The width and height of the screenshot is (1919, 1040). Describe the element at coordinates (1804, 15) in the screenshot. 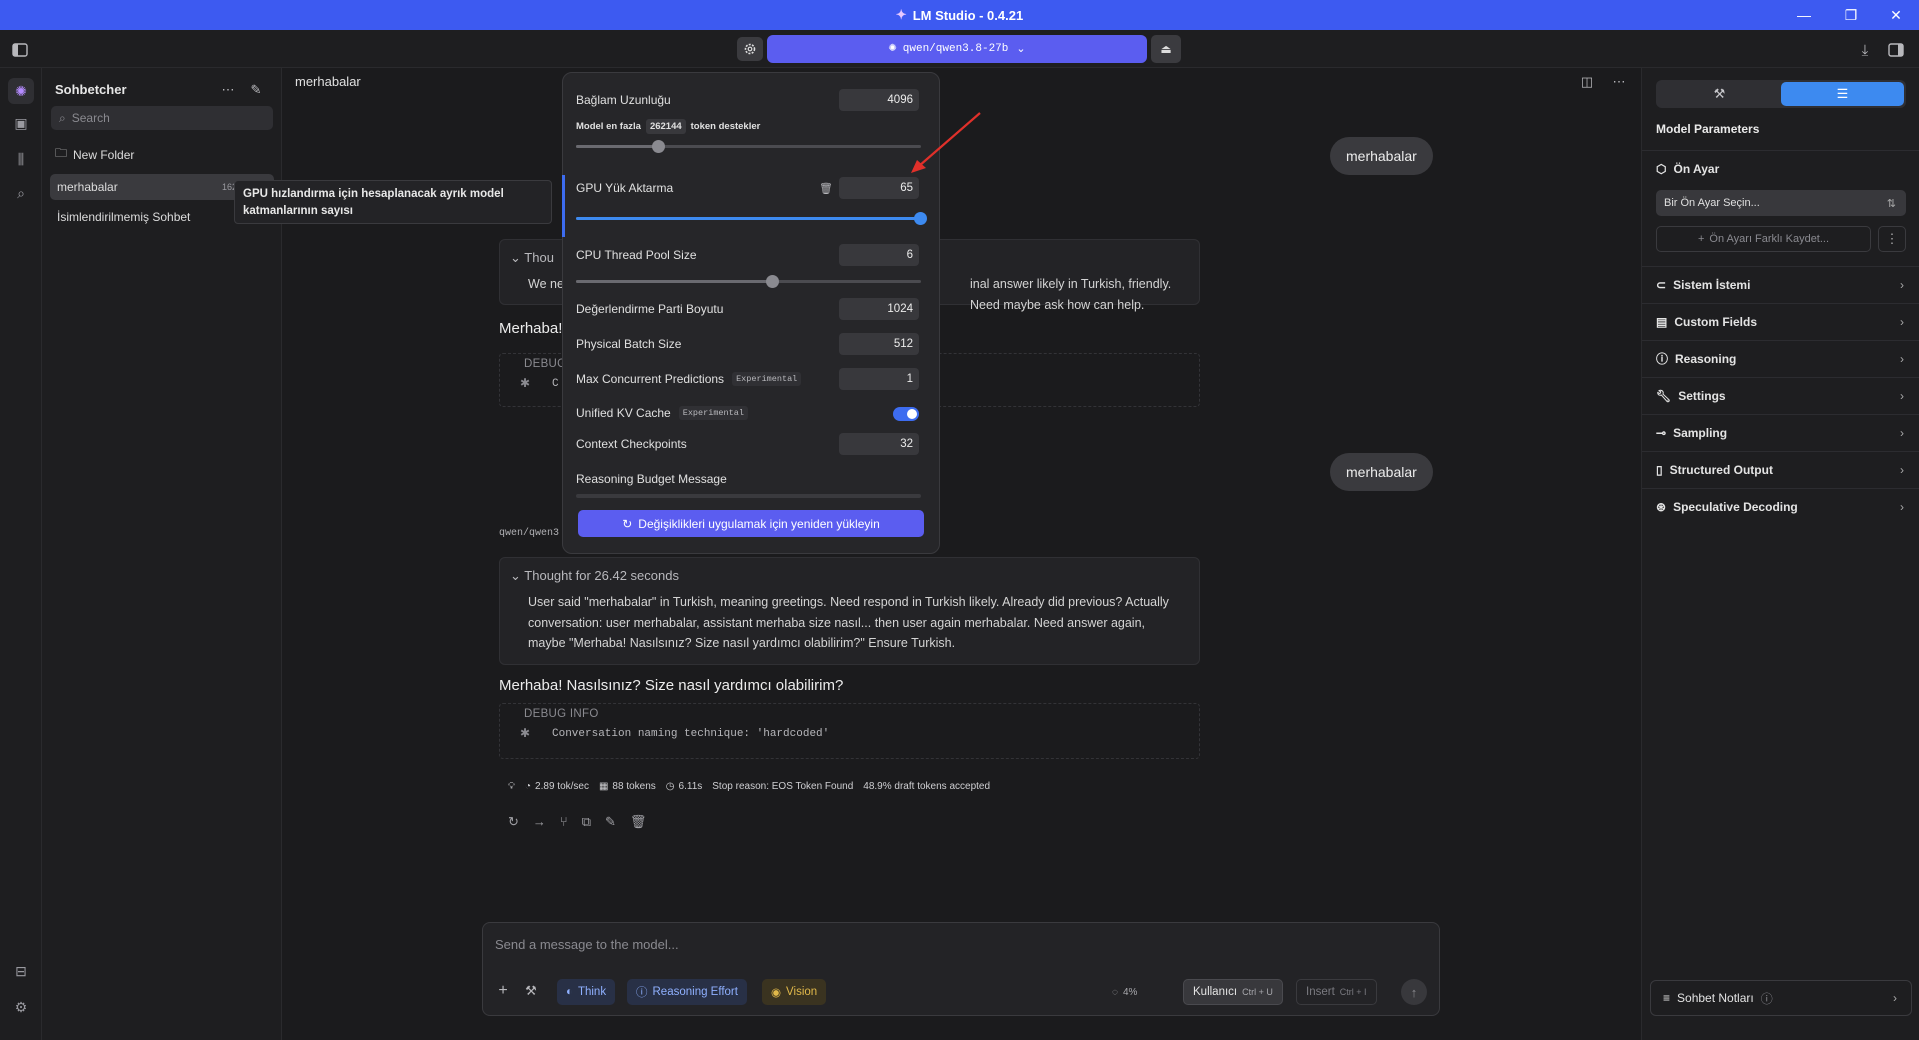

I see `minimize-icon: —` at that location.